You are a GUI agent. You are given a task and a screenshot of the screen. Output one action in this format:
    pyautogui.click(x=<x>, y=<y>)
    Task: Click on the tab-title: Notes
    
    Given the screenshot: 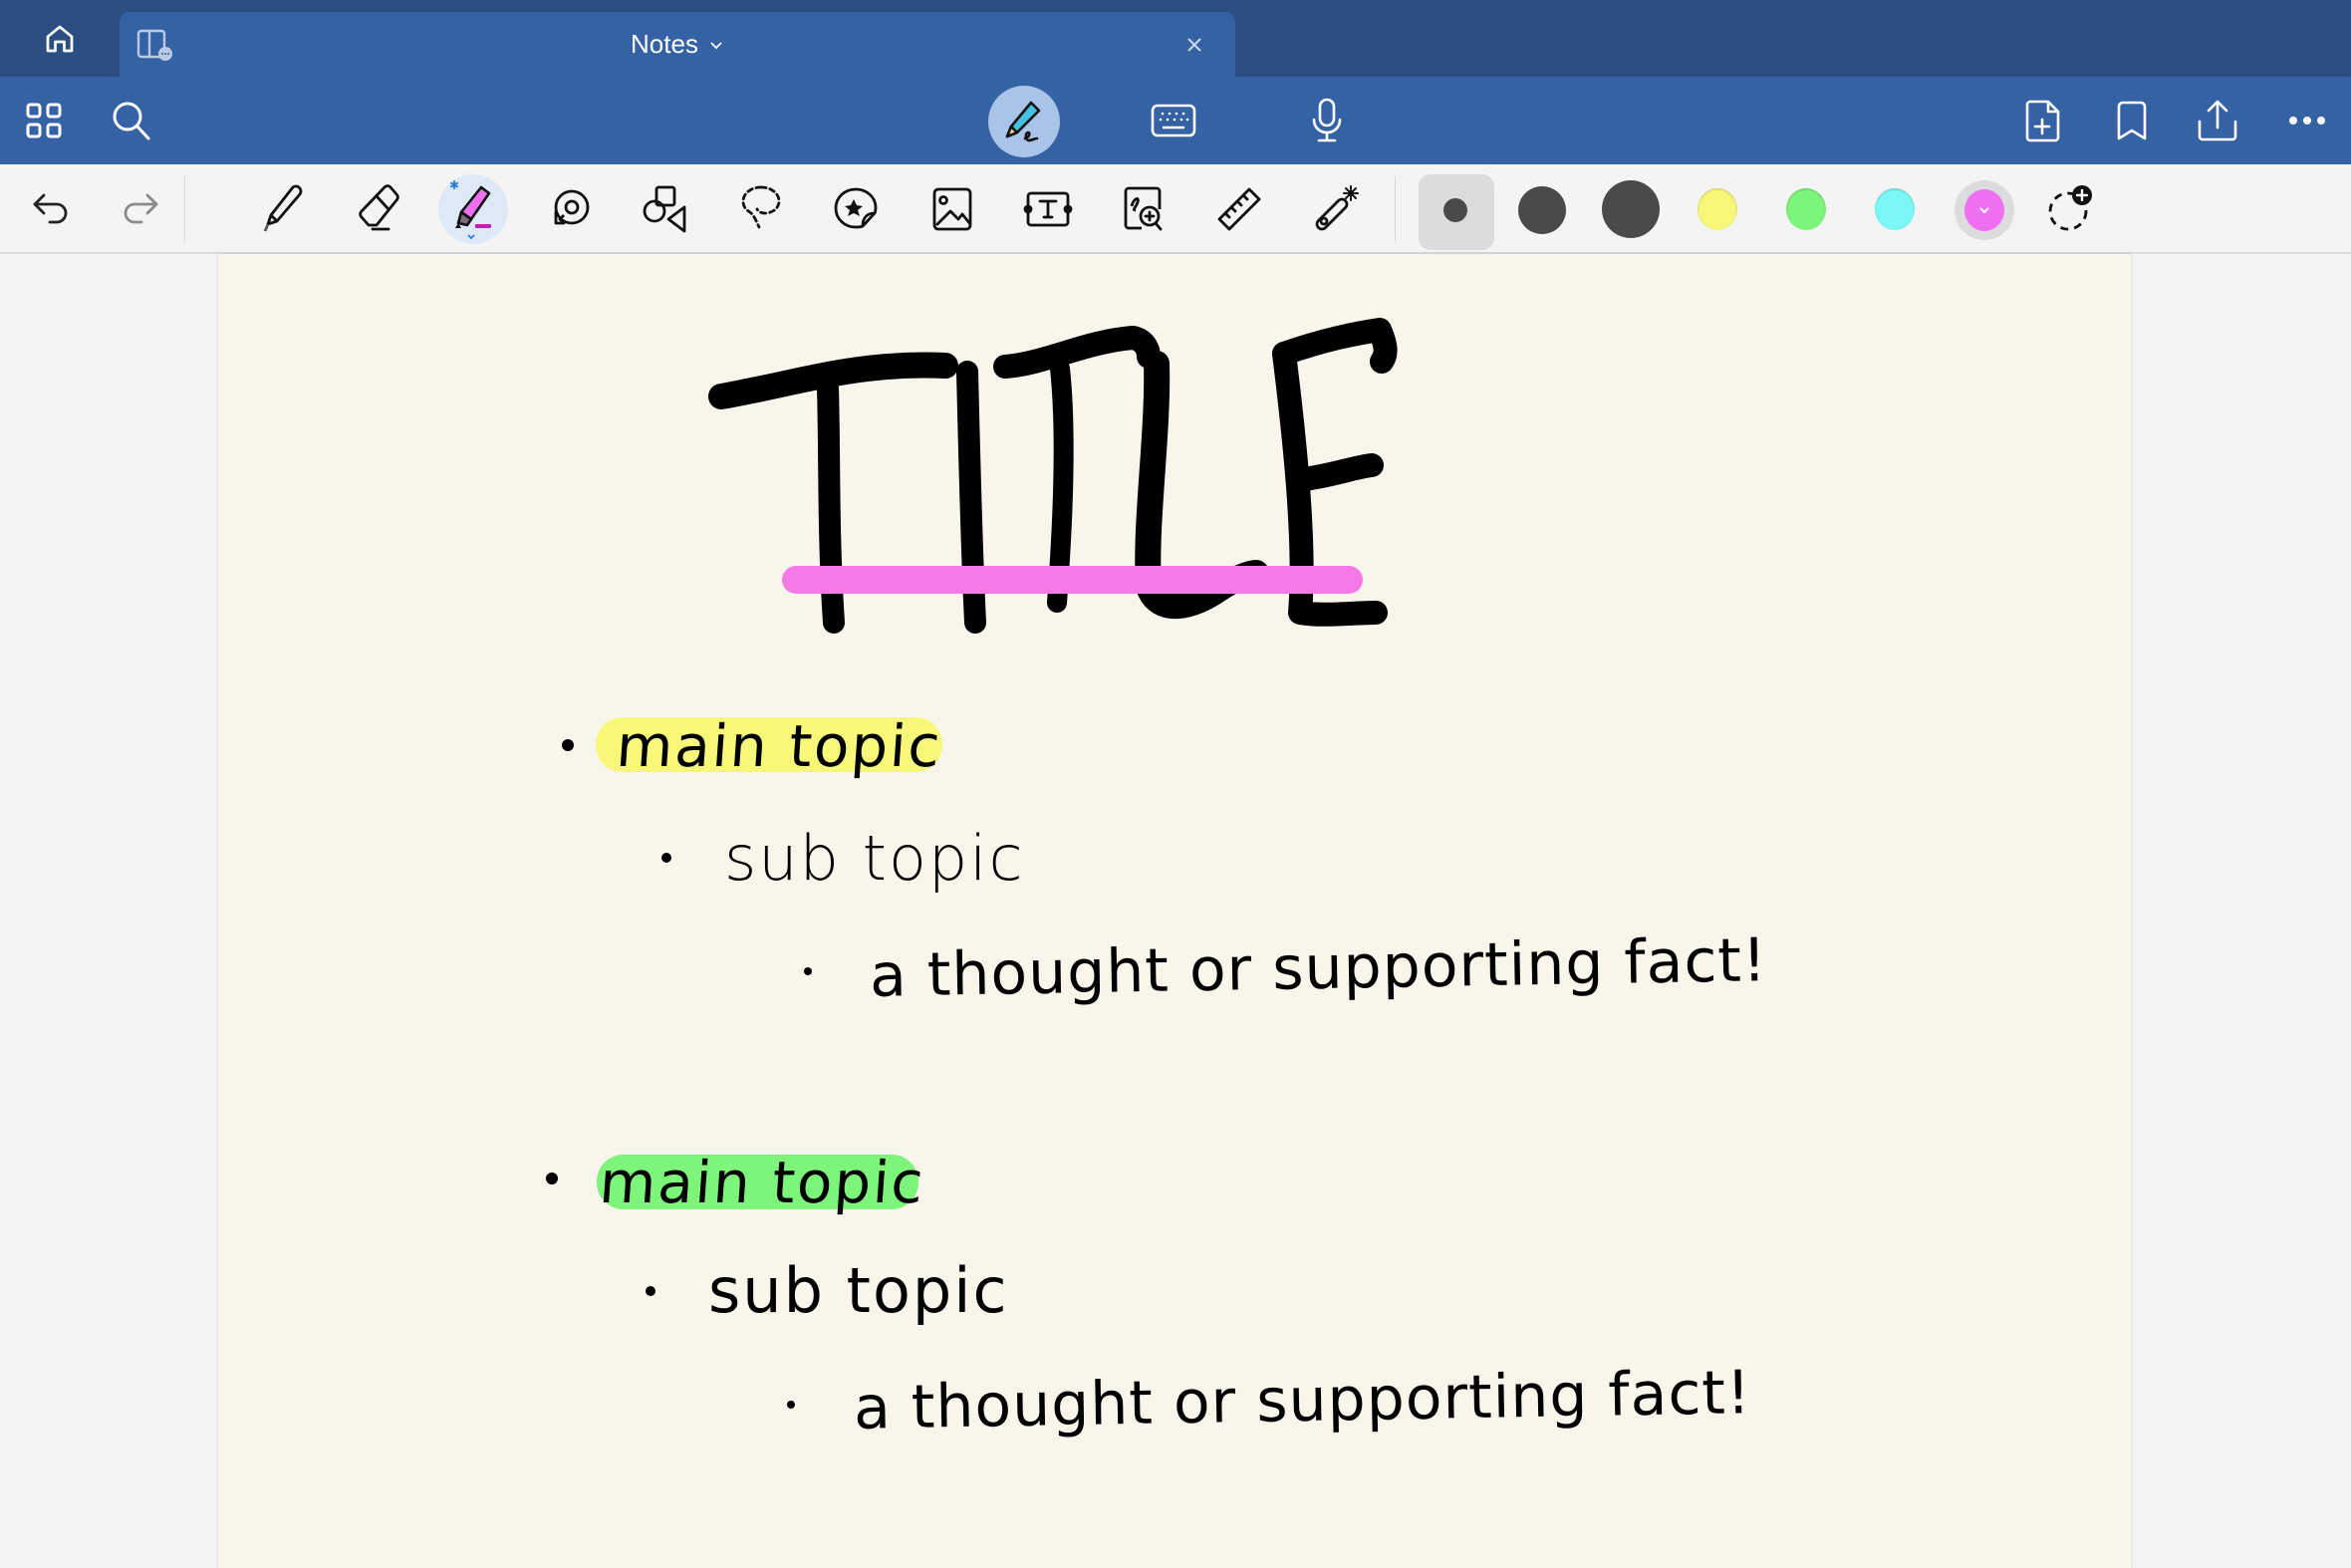 What is the action you would take?
    pyautogui.click(x=677, y=45)
    